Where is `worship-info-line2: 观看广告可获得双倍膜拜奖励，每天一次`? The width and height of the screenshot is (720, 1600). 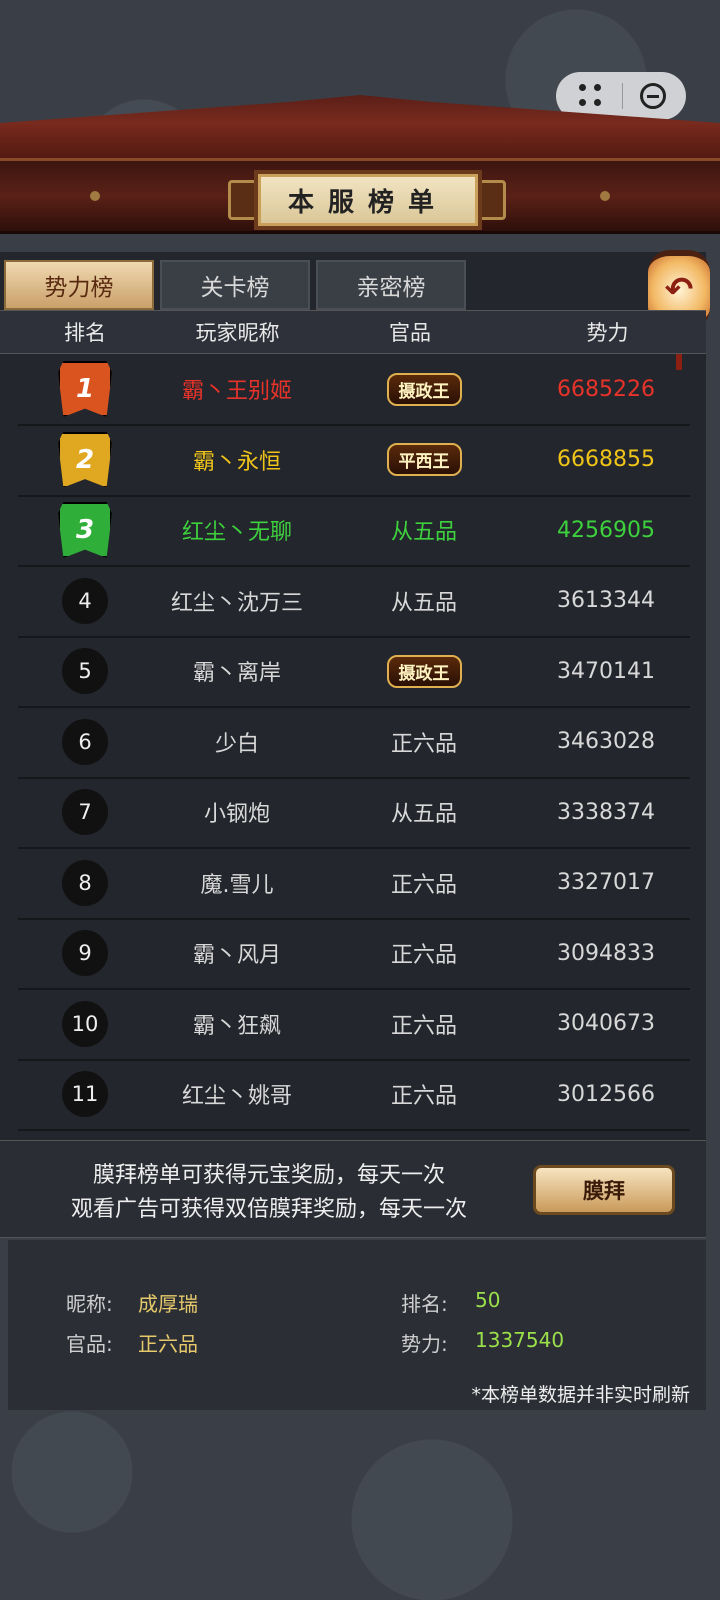 worship-info-line2: 观看广告可获得双倍膜拜奖励，每天一次 is located at coordinates (268, 1209).